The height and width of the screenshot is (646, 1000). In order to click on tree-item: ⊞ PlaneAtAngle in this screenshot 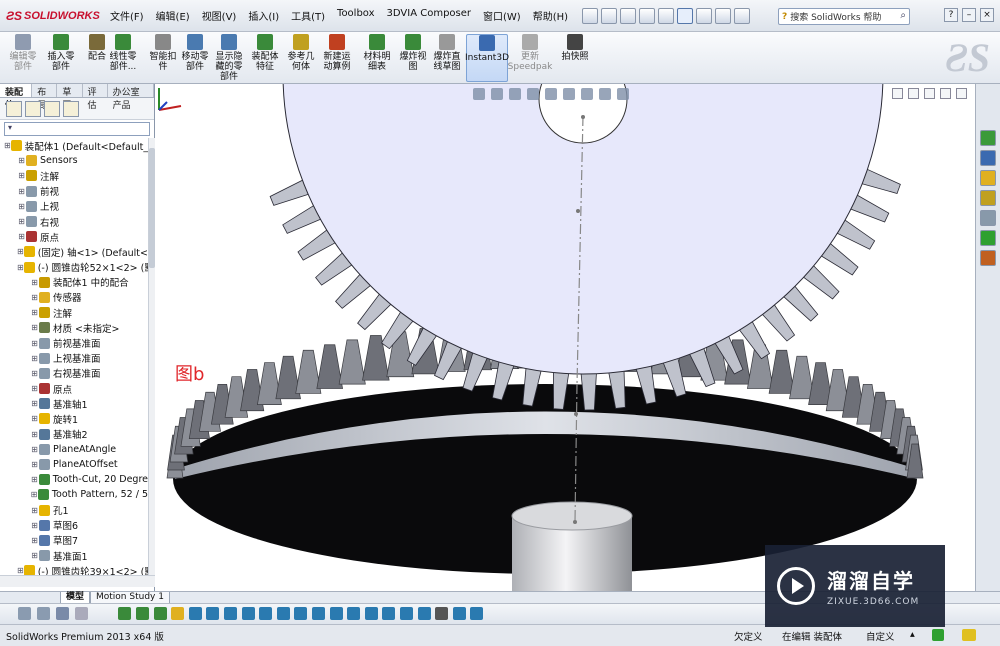, I will do `click(74, 449)`.